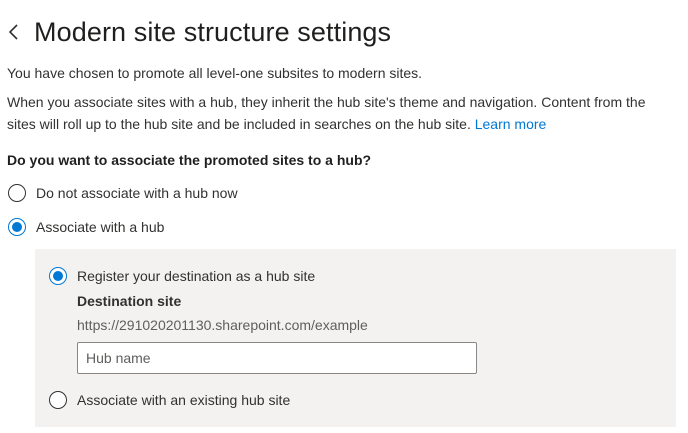 The height and width of the screenshot is (433, 688). What do you see at coordinates (184, 400) in the screenshot?
I see `radio-label: Associate with an existing hub site` at bounding box center [184, 400].